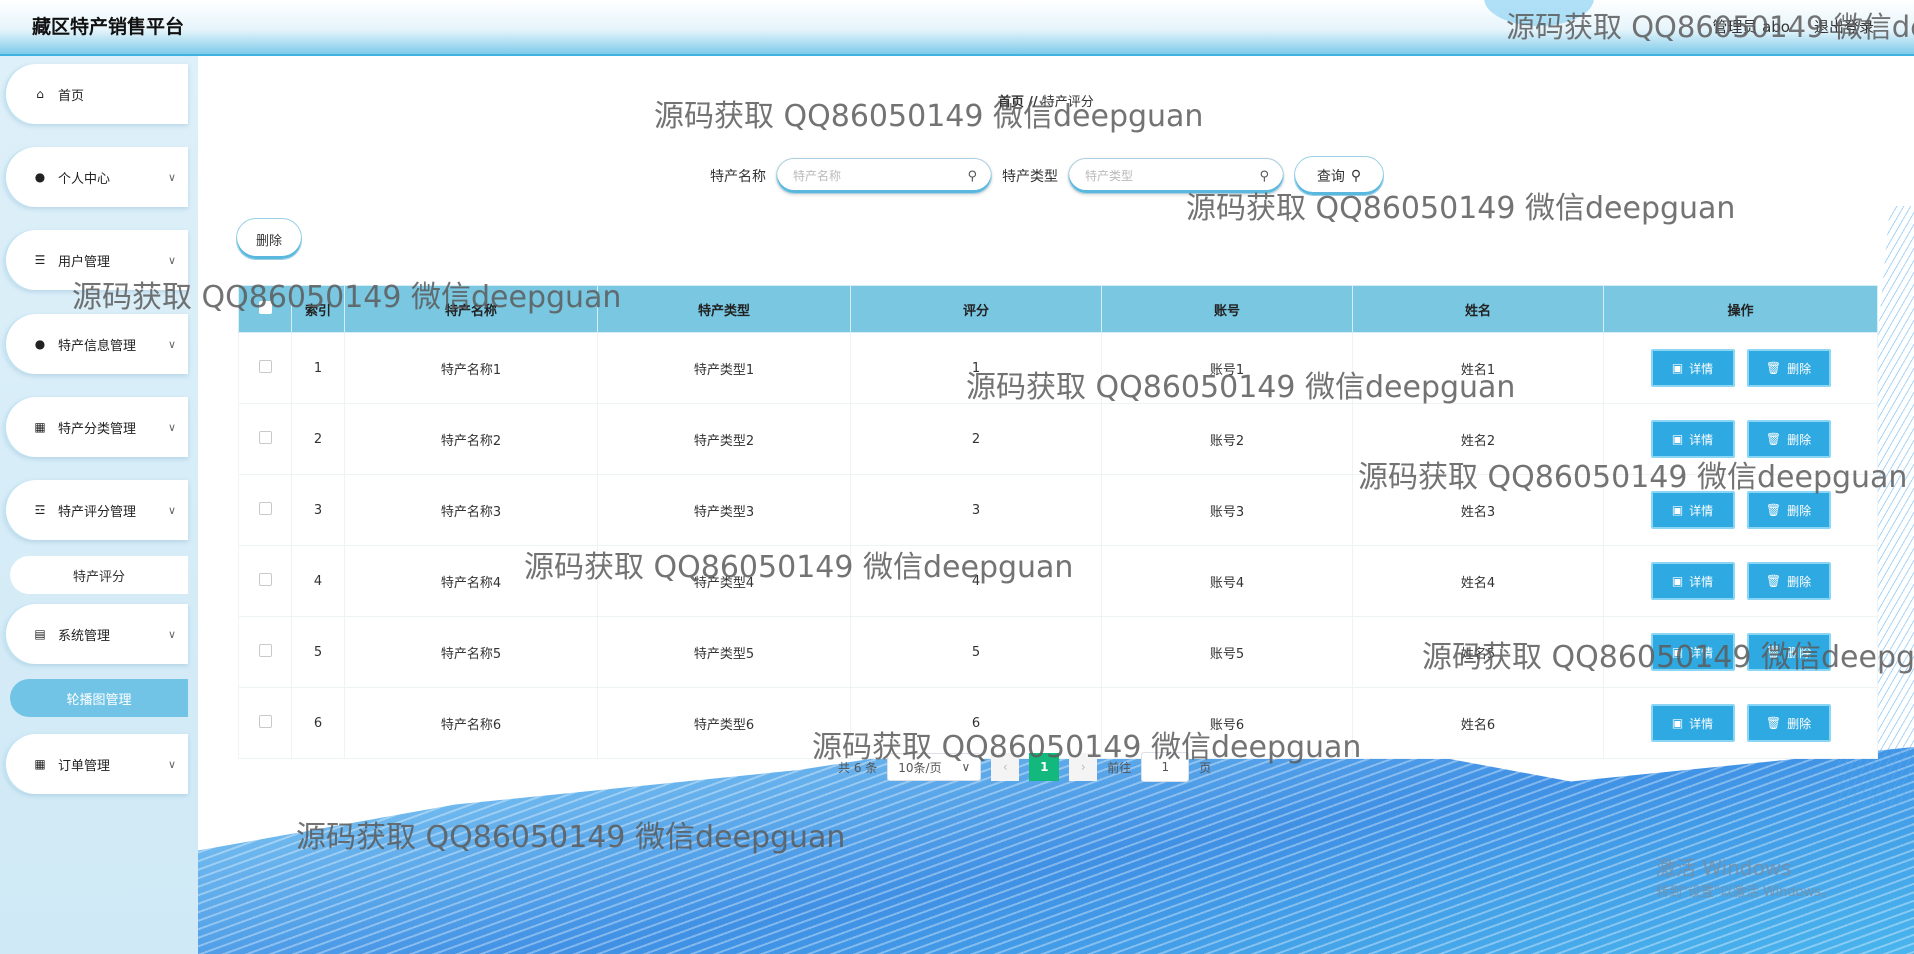 Image resolution: width=1914 pixels, height=954 pixels. I want to click on cell-index: 3, so click(318, 510).